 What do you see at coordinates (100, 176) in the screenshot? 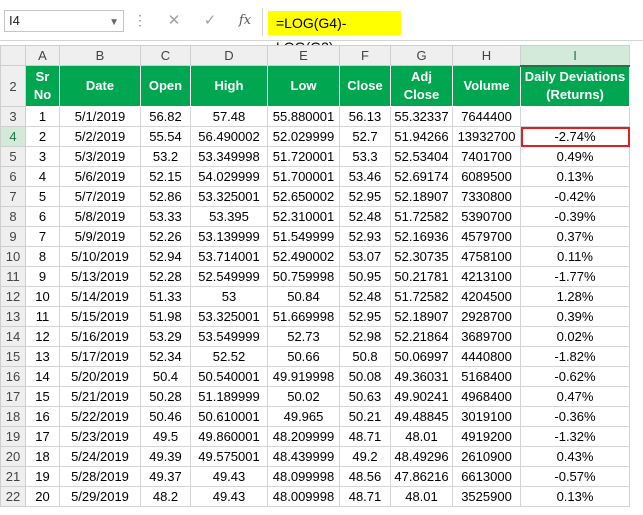
I see `data-cell: 5/6/2019` at bounding box center [100, 176].